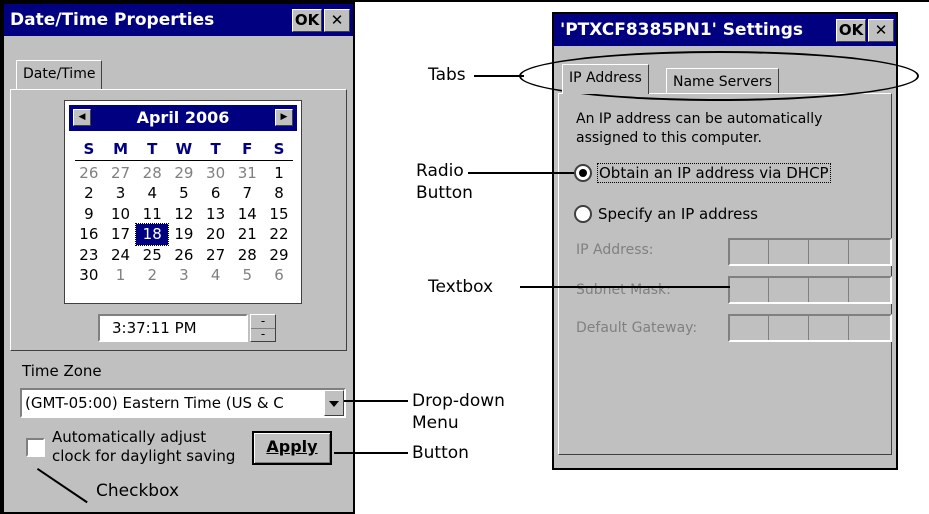 This screenshot has width=929, height=514. I want to click on calendar-week: 30 1 2 3 4 5 6, so click(184, 275).